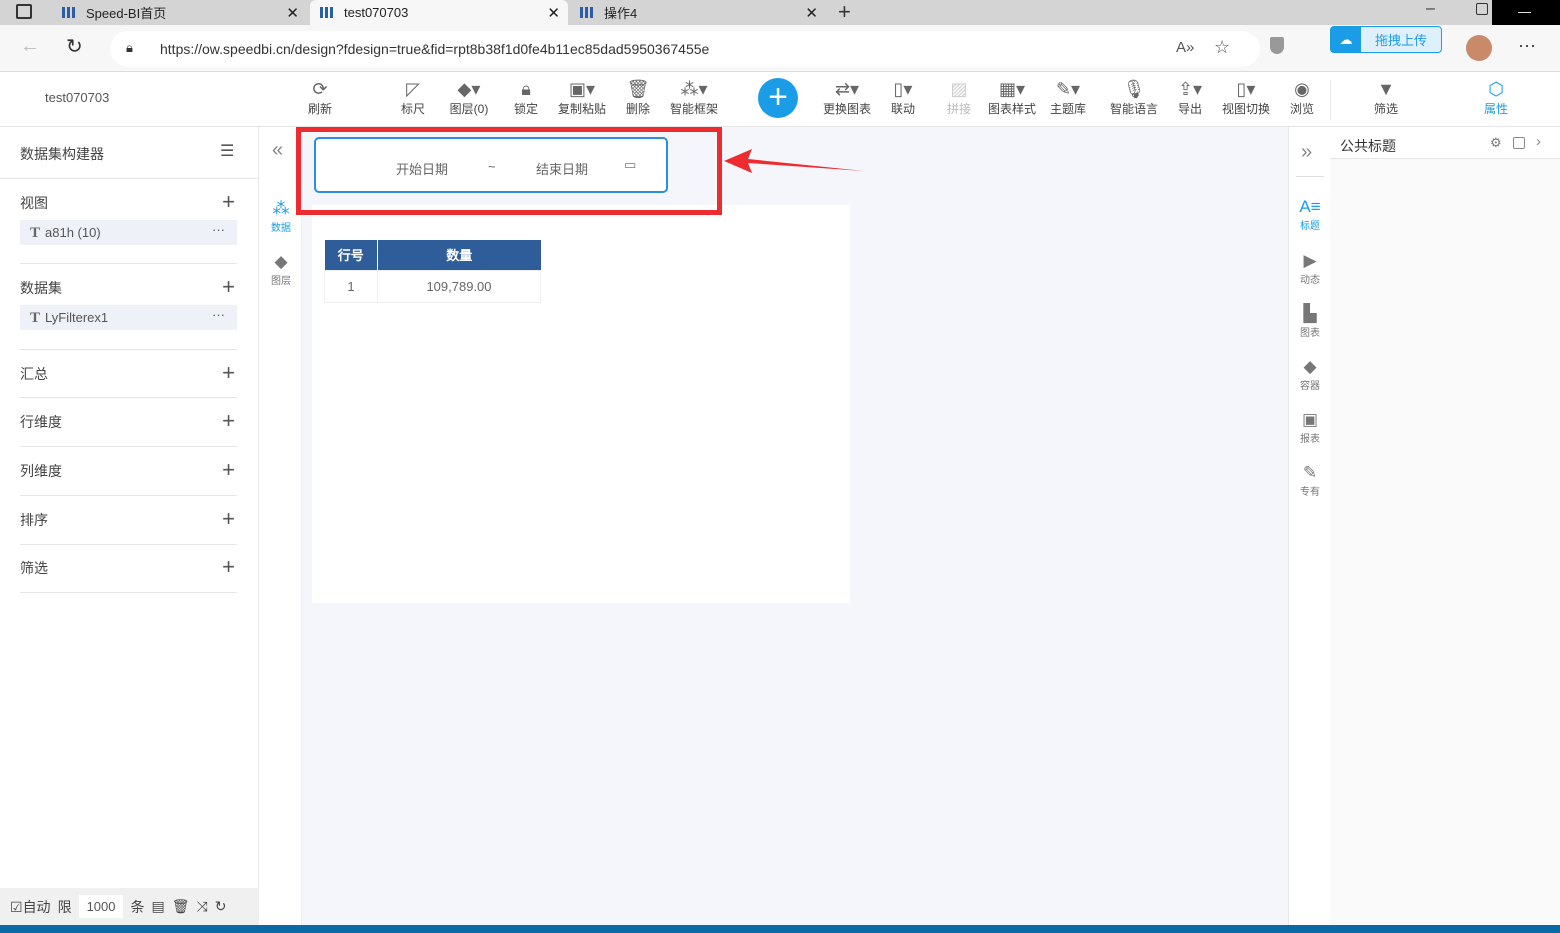 The width and height of the screenshot is (1560, 933). What do you see at coordinates (1310, 321) in the screenshot?
I see `rail-chart: ▙ 图表` at bounding box center [1310, 321].